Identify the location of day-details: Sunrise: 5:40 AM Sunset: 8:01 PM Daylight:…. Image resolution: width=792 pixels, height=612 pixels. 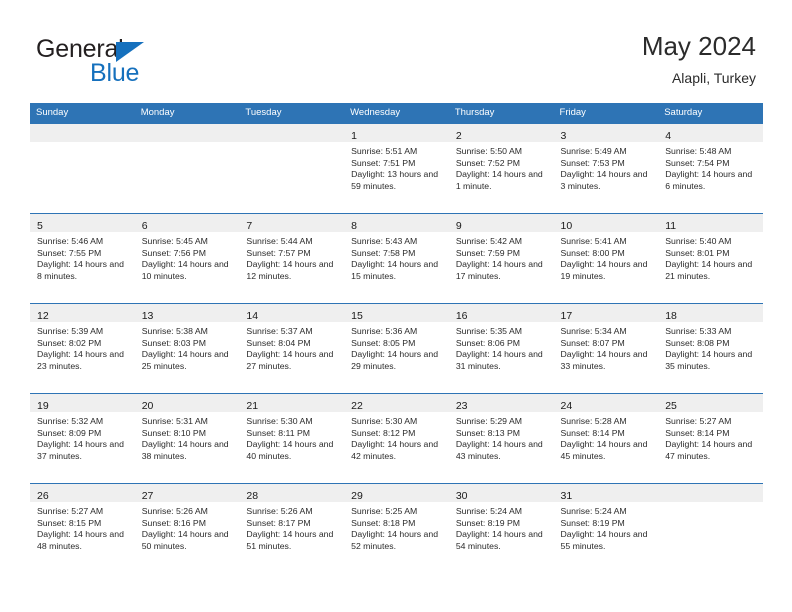
(710, 257).